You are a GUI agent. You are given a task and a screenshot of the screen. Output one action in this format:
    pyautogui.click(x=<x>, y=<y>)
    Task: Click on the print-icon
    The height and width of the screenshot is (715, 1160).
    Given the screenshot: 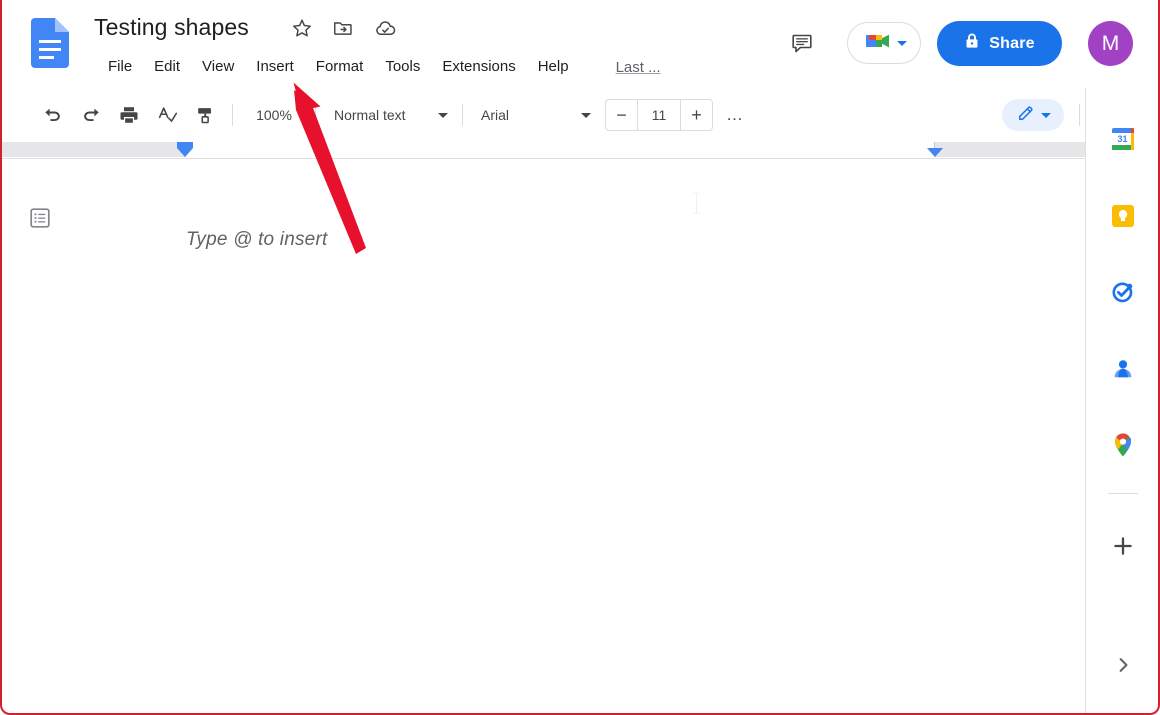 What is the action you would take?
    pyautogui.click(x=129, y=115)
    